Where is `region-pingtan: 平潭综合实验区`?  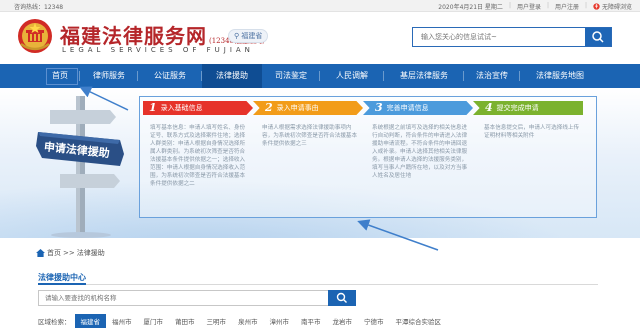
region-pingtan: 平潭综合实验区 is located at coordinates (419, 321).